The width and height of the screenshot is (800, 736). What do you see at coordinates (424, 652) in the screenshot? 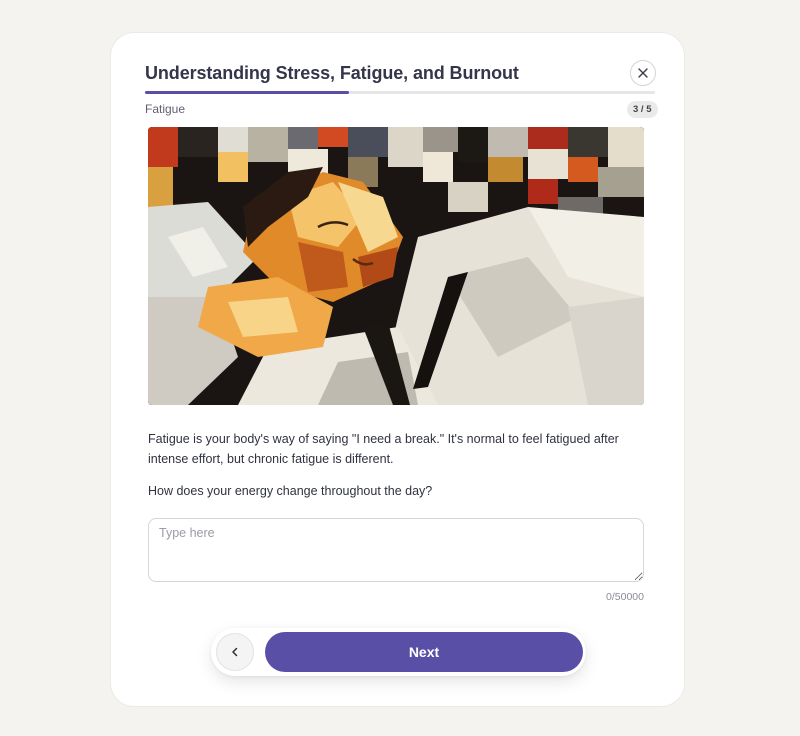
I see `next-button: Next` at bounding box center [424, 652].